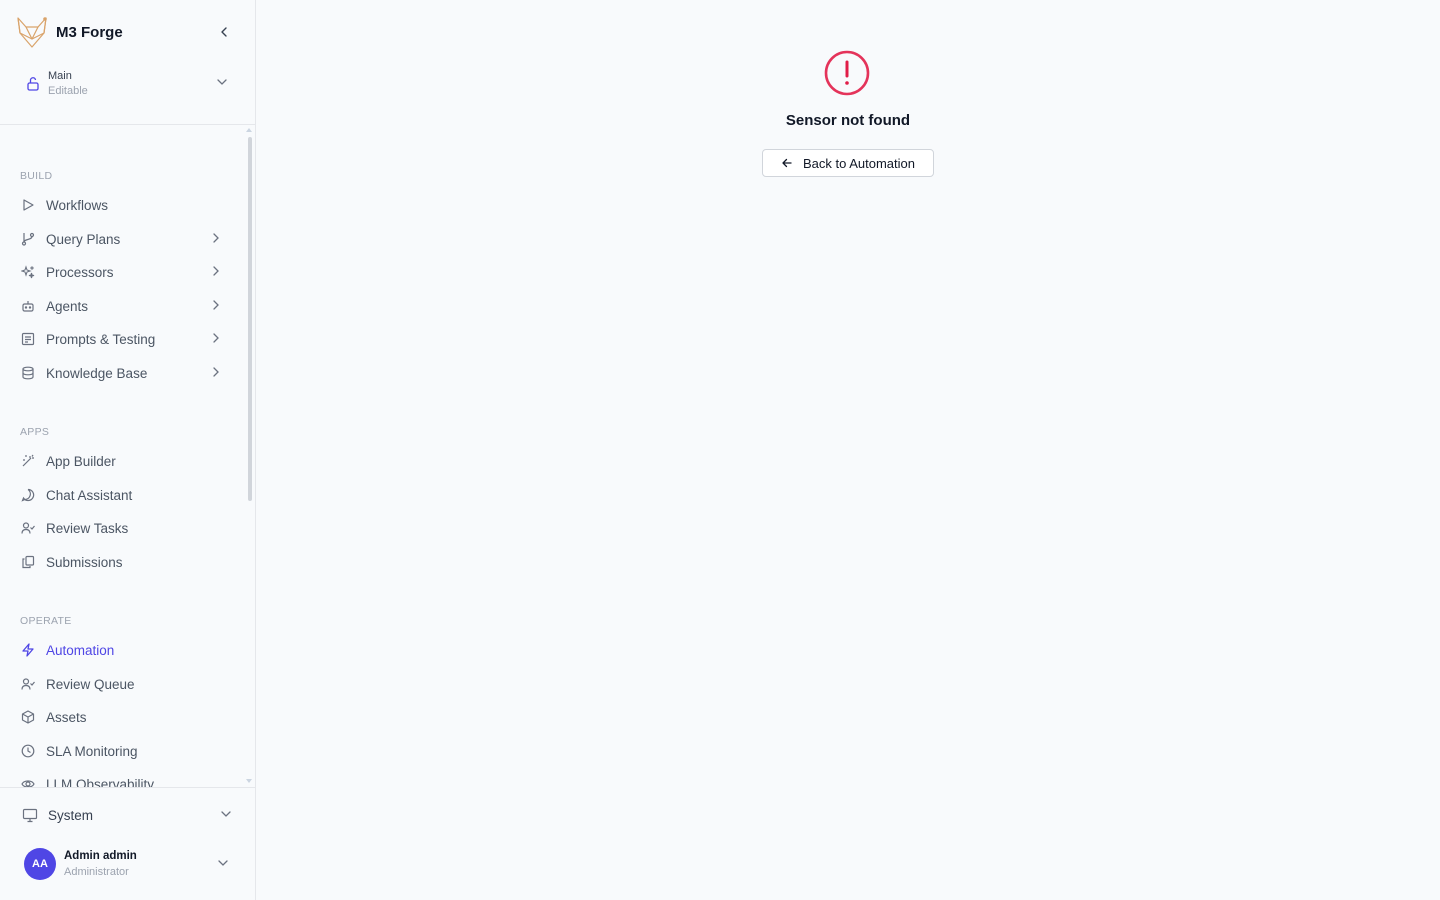  I want to click on back-button-label: Back to Automation, so click(858, 163).